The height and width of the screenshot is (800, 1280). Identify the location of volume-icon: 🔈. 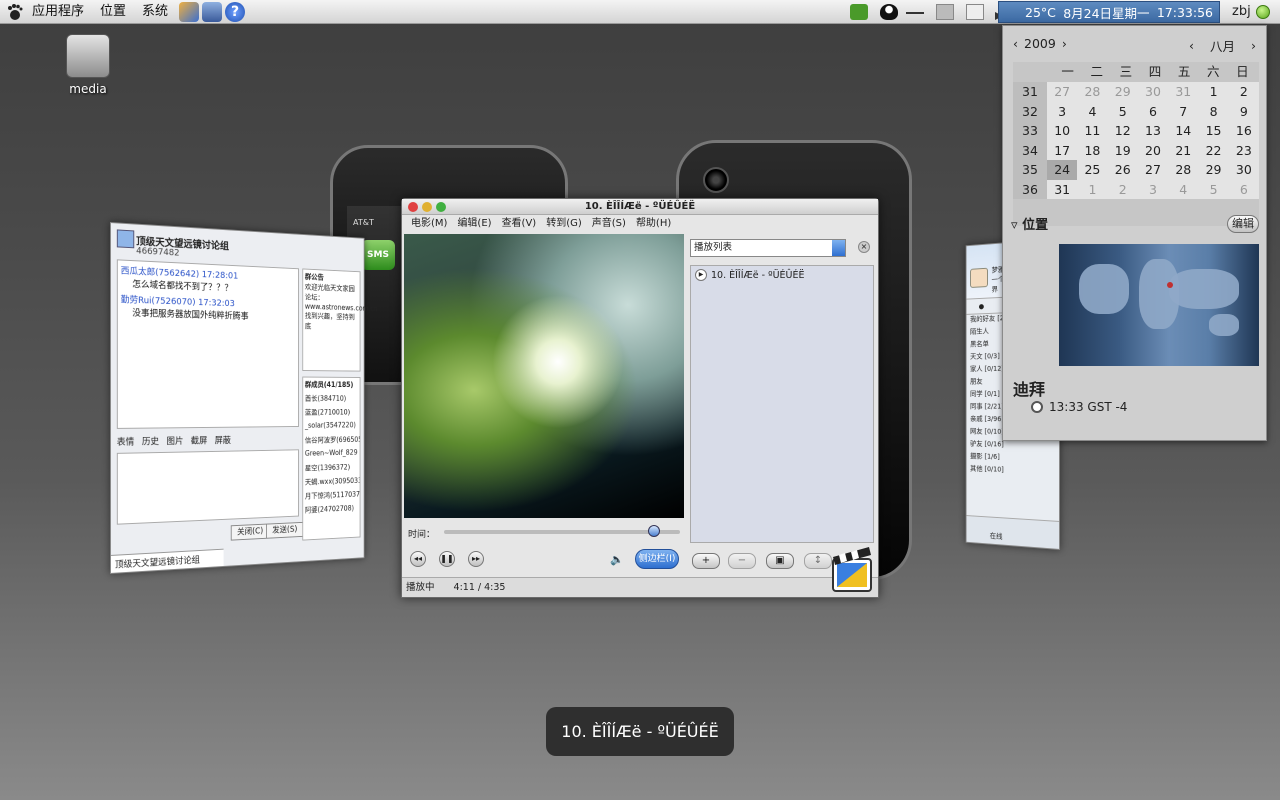
(617, 559).